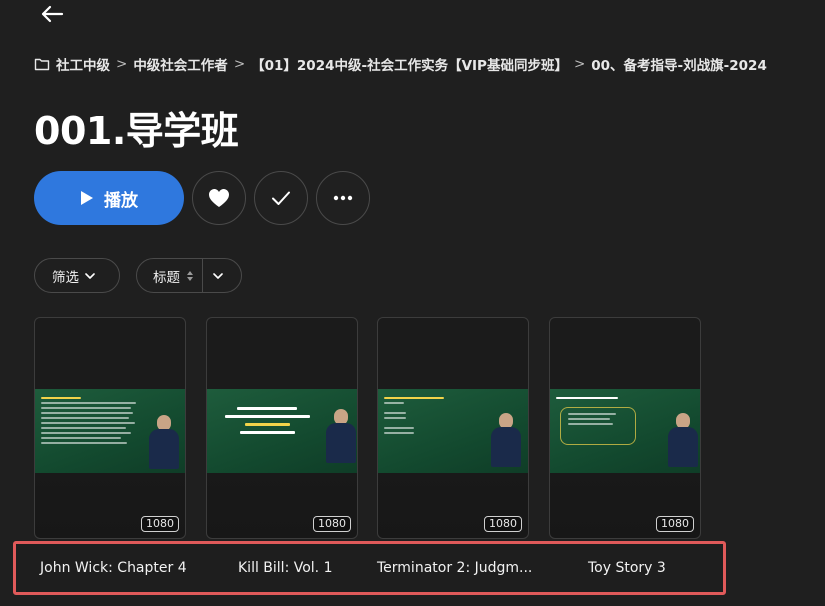  I want to click on breadcrumb-item-level1: 社工中级, so click(83, 64).